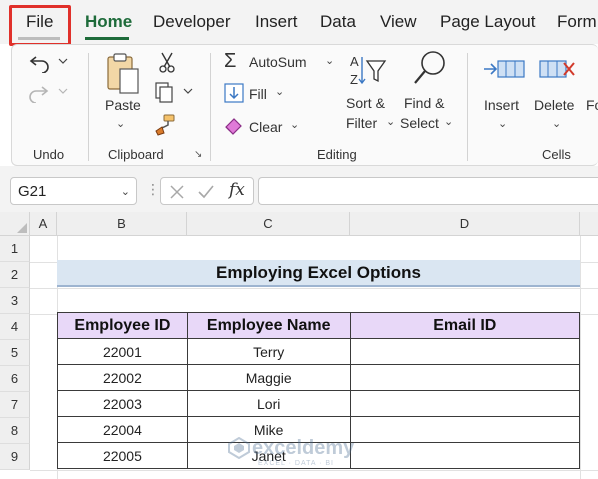 The width and height of the screenshot is (598, 479). I want to click on insert-function-icon: fx, so click(237, 190).